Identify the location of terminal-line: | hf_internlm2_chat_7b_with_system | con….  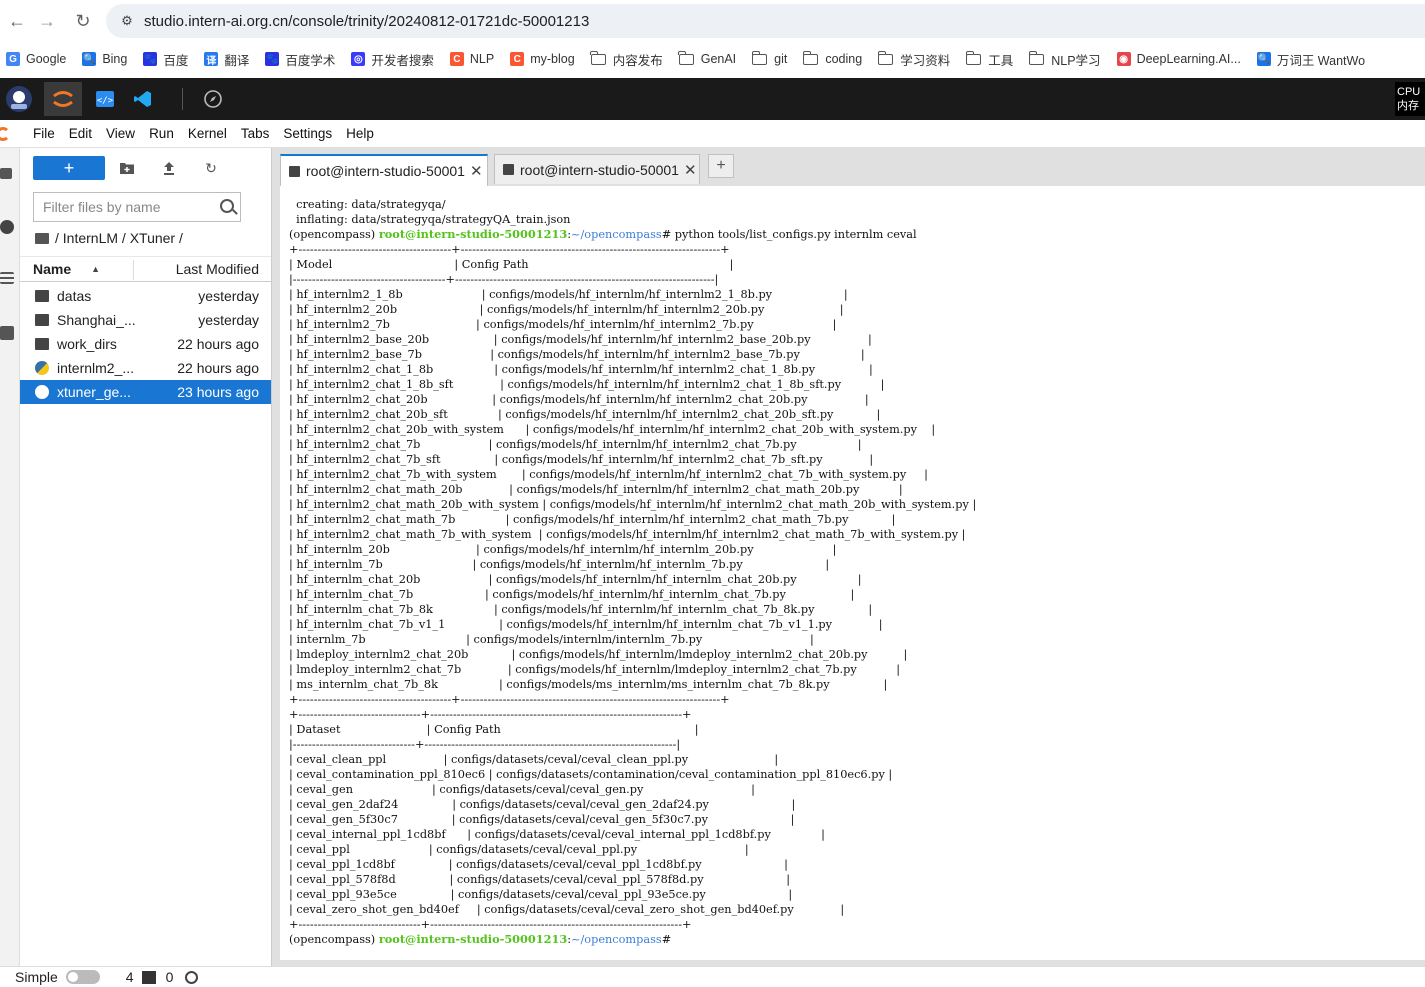
(608, 474).